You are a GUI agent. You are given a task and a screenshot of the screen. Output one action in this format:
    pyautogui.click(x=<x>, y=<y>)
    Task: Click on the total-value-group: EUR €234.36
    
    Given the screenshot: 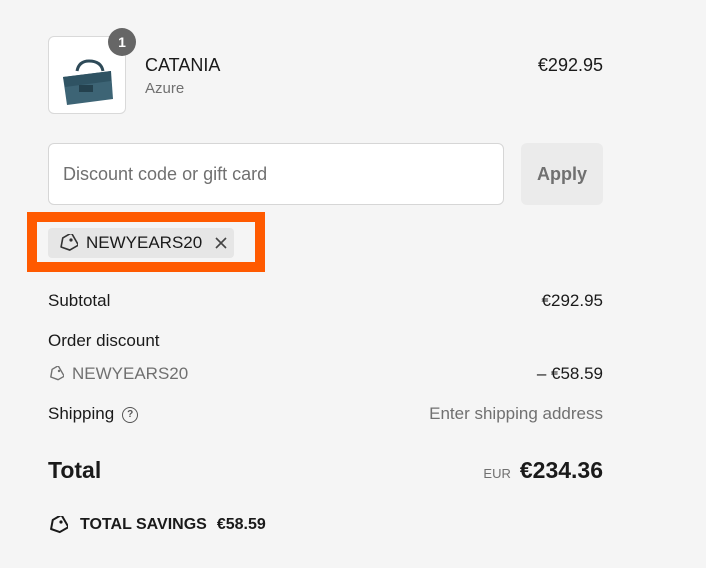 What is the action you would take?
    pyautogui.click(x=543, y=470)
    